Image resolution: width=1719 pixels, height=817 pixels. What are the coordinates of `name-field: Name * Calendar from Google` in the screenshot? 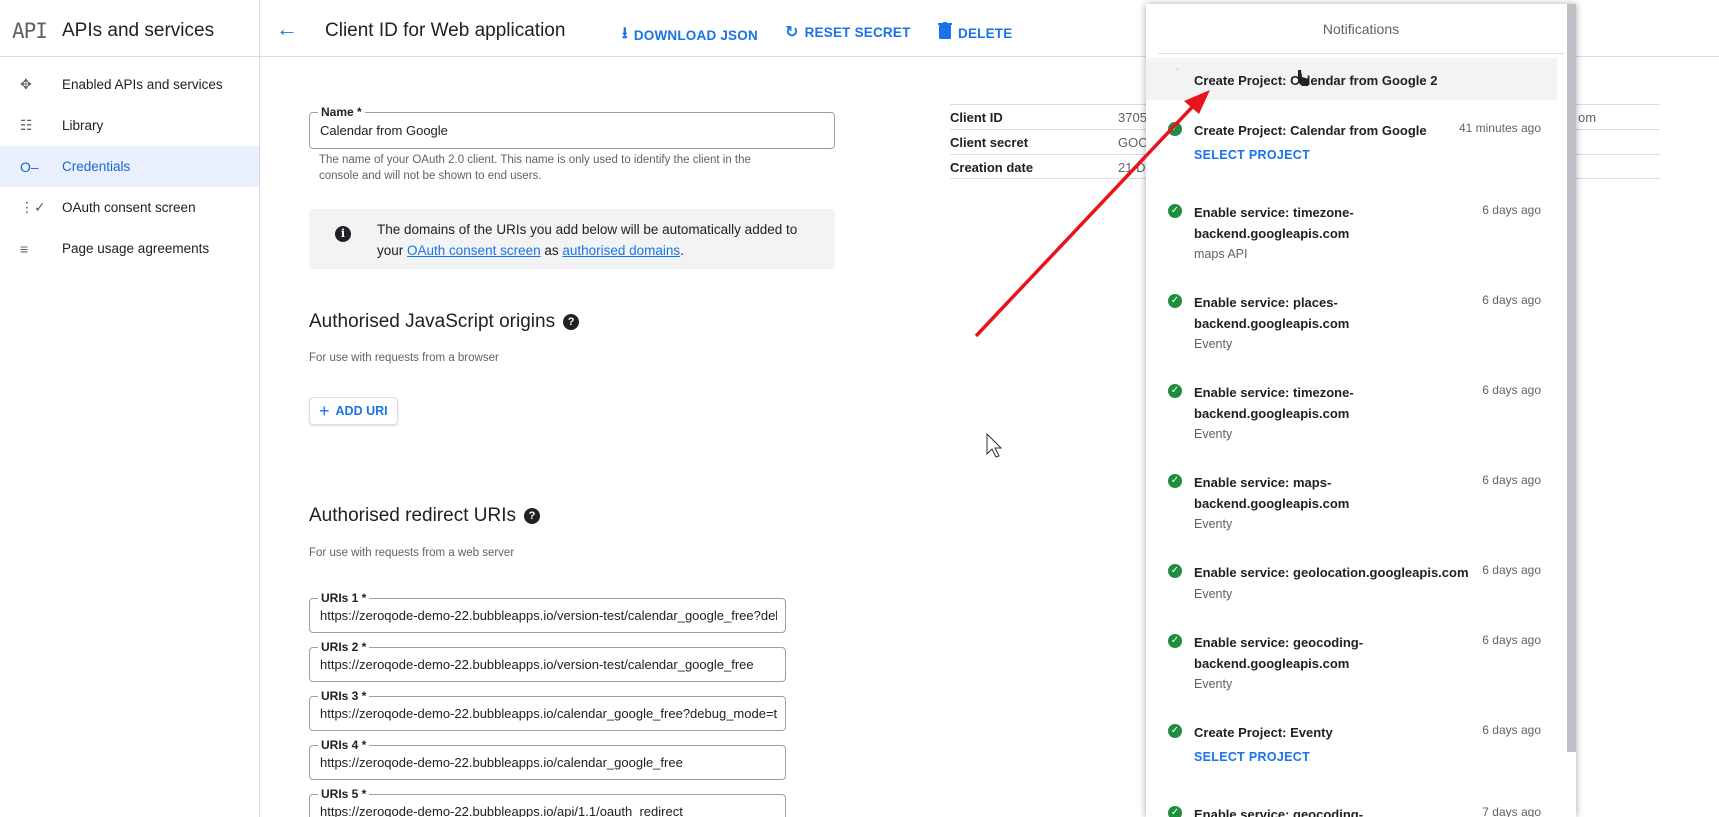 It's located at (572, 127).